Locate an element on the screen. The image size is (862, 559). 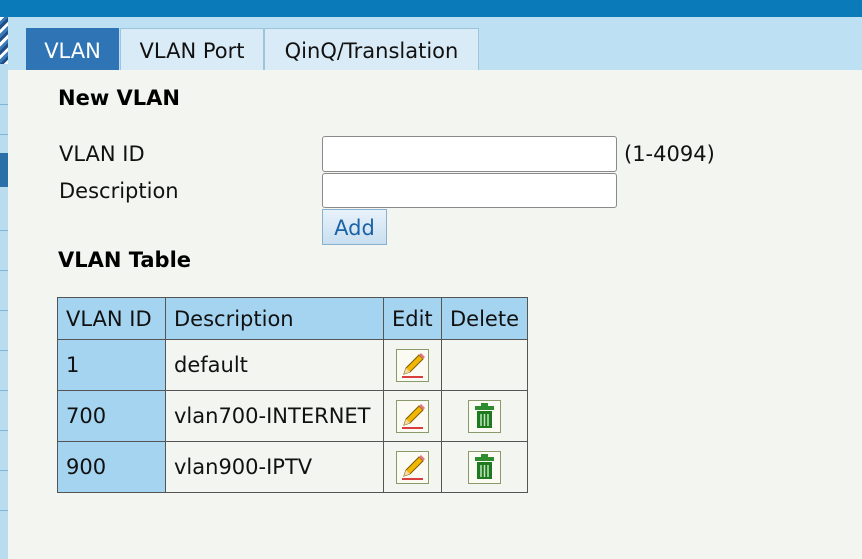
vlan-id-input is located at coordinates (469, 154).